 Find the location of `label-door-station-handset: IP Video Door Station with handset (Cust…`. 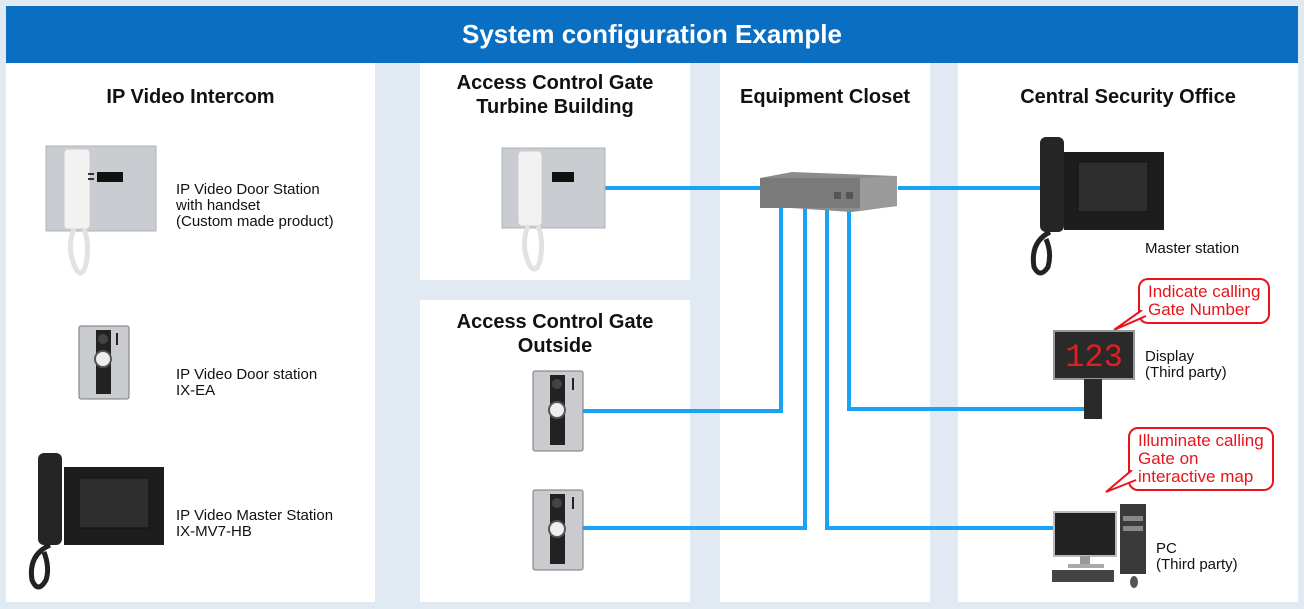

label-door-station-handset: IP Video Door Station with handset (Cust… is located at coordinates (255, 205).